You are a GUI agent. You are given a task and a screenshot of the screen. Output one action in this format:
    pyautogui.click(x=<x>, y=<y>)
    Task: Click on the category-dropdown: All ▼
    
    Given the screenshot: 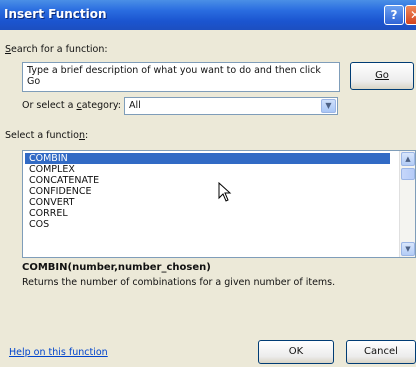 What is the action you would take?
    pyautogui.click(x=231, y=106)
    